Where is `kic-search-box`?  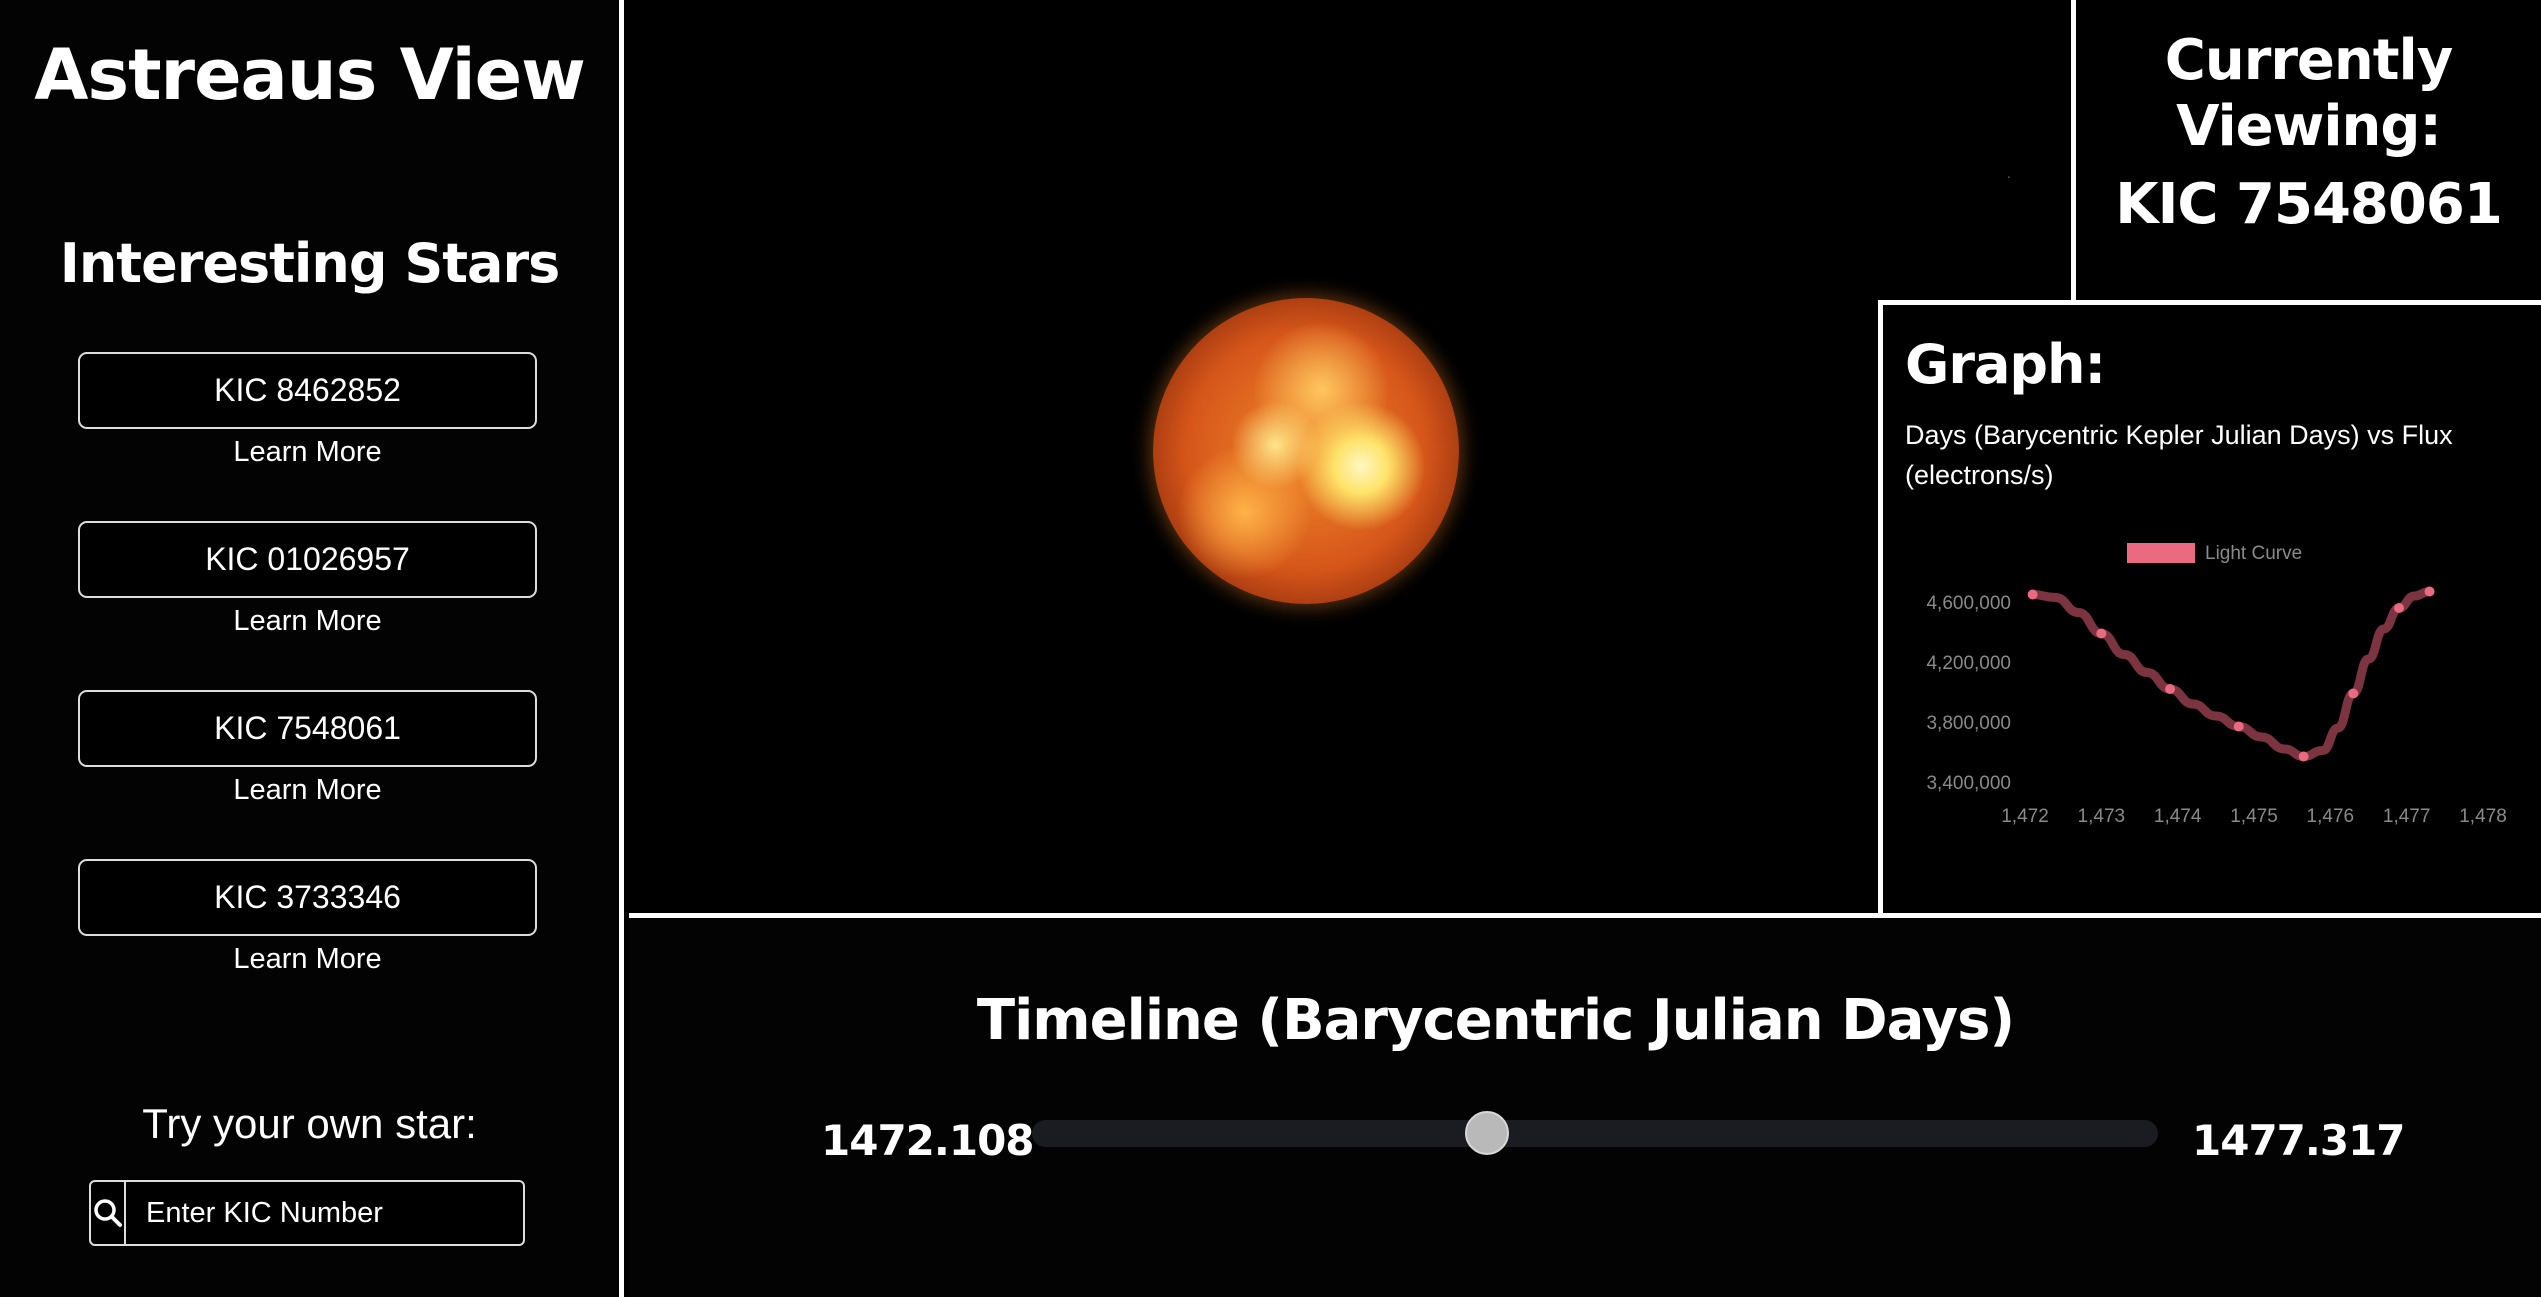
kic-search-box is located at coordinates (307, 1213).